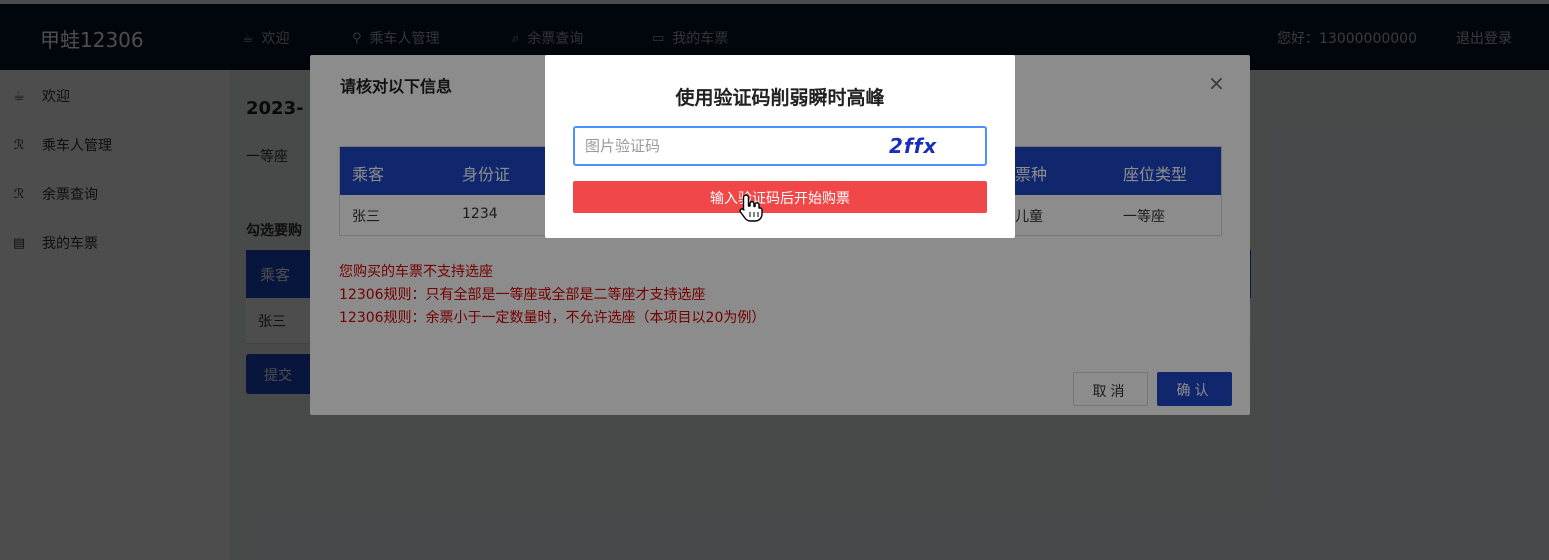 The height and width of the screenshot is (560, 1549). What do you see at coordinates (725, 146) in the screenshot?
I see `captcha-input` at bounding box center [725, 146].